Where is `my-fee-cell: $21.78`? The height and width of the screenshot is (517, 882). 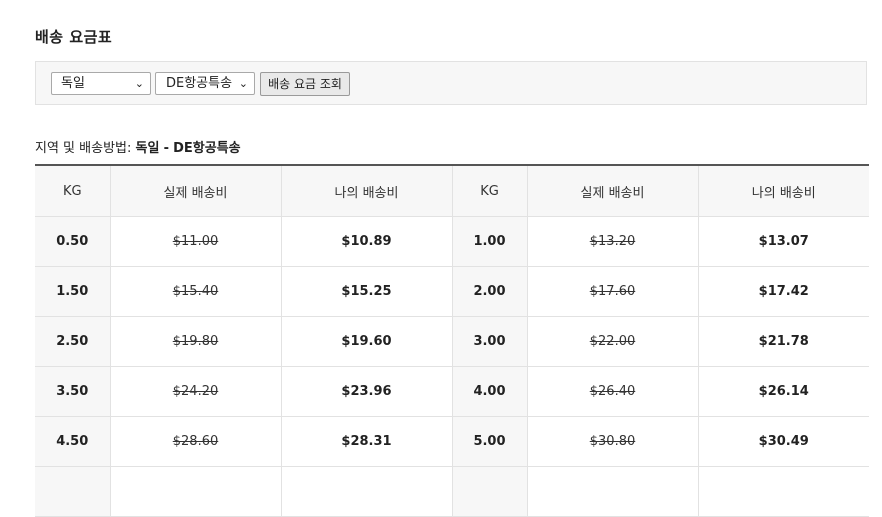
my-fee-cell: $21.78 is located at coordinates (783, 341).